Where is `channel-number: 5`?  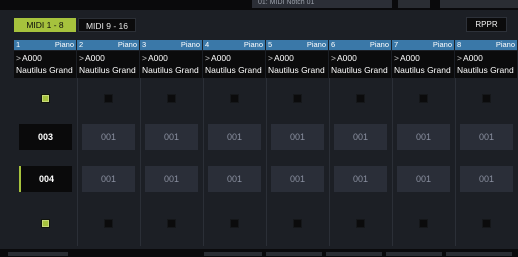
channel-number: 5 is located at coordinates (270, 44).